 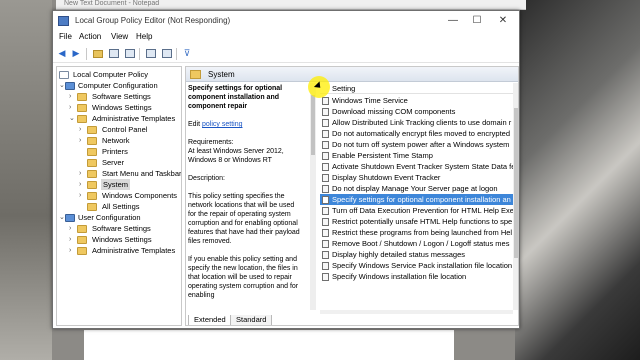 What do you see at coordinates (65, 36) in the screenshot?
I see `menu-file: File` at bounding box center [65, 36].